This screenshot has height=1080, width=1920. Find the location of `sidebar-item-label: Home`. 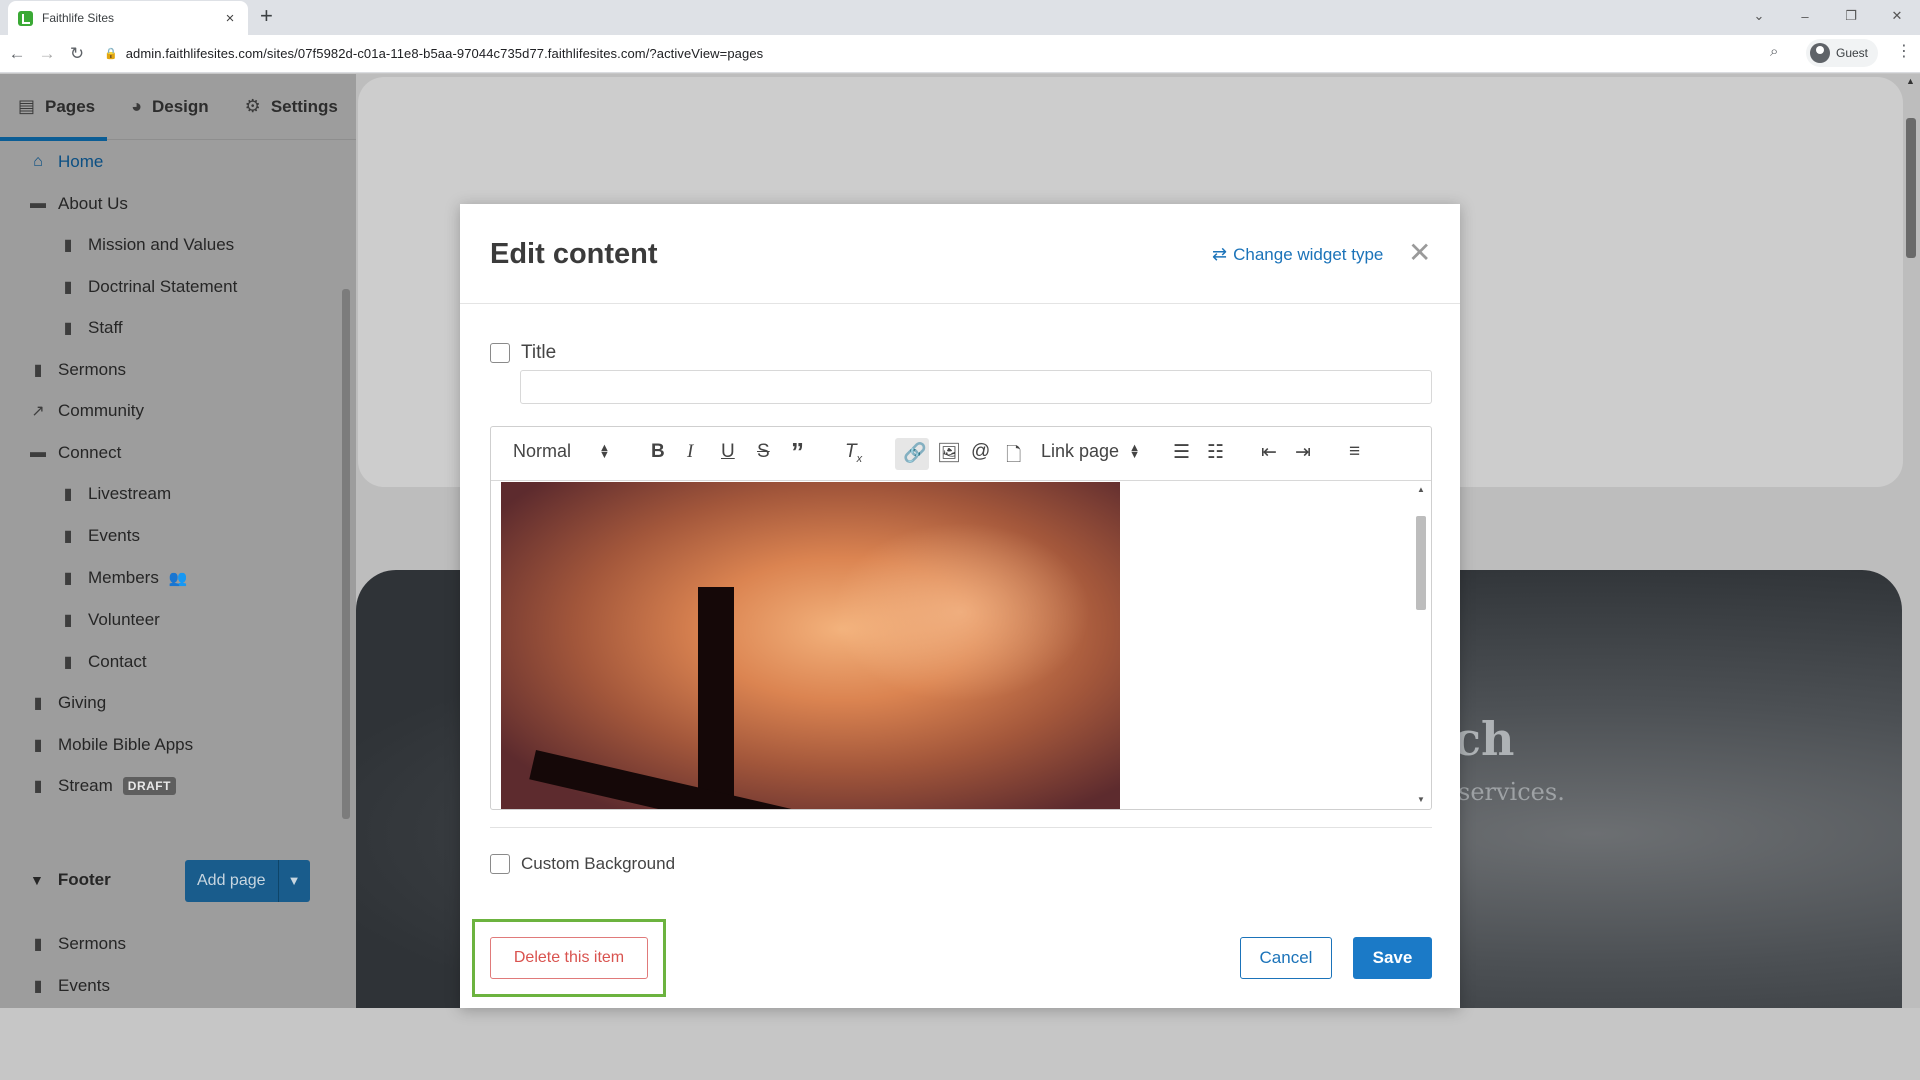

sidebar-item-label: Home is located at coordinates (81, 161).